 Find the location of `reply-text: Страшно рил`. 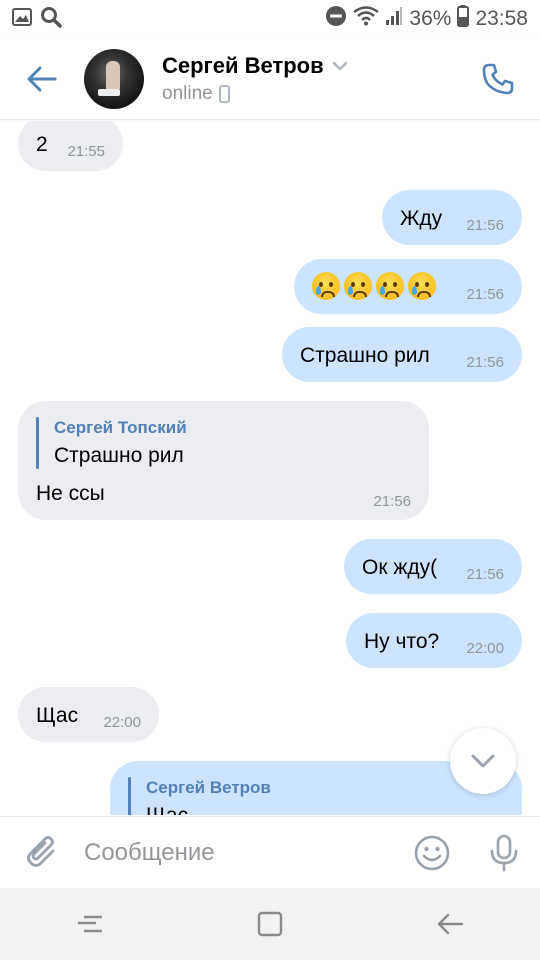

reply-text: Страшно рил is located at coordinates (119, 455).